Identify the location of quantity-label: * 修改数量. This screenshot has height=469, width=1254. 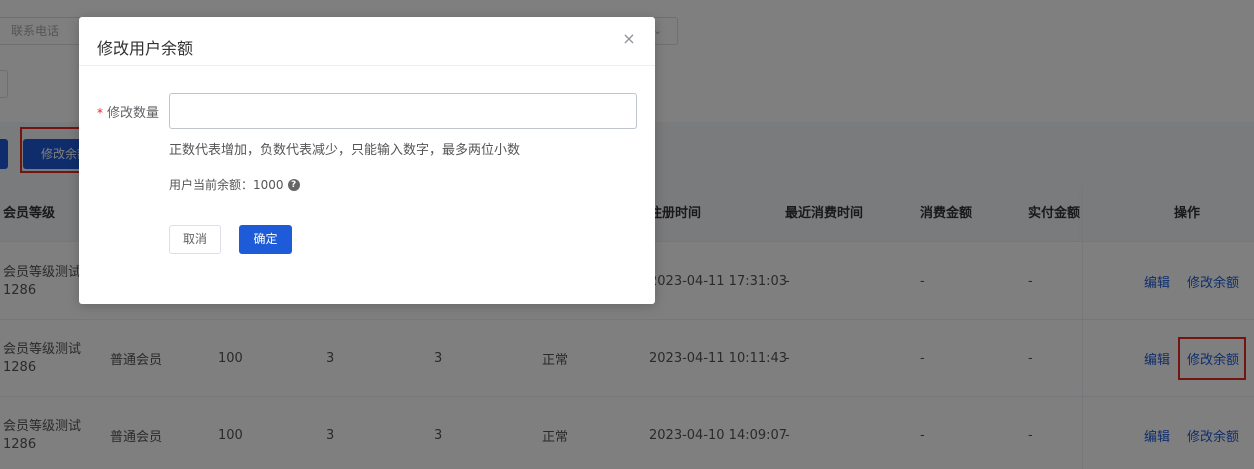
(128, 111).